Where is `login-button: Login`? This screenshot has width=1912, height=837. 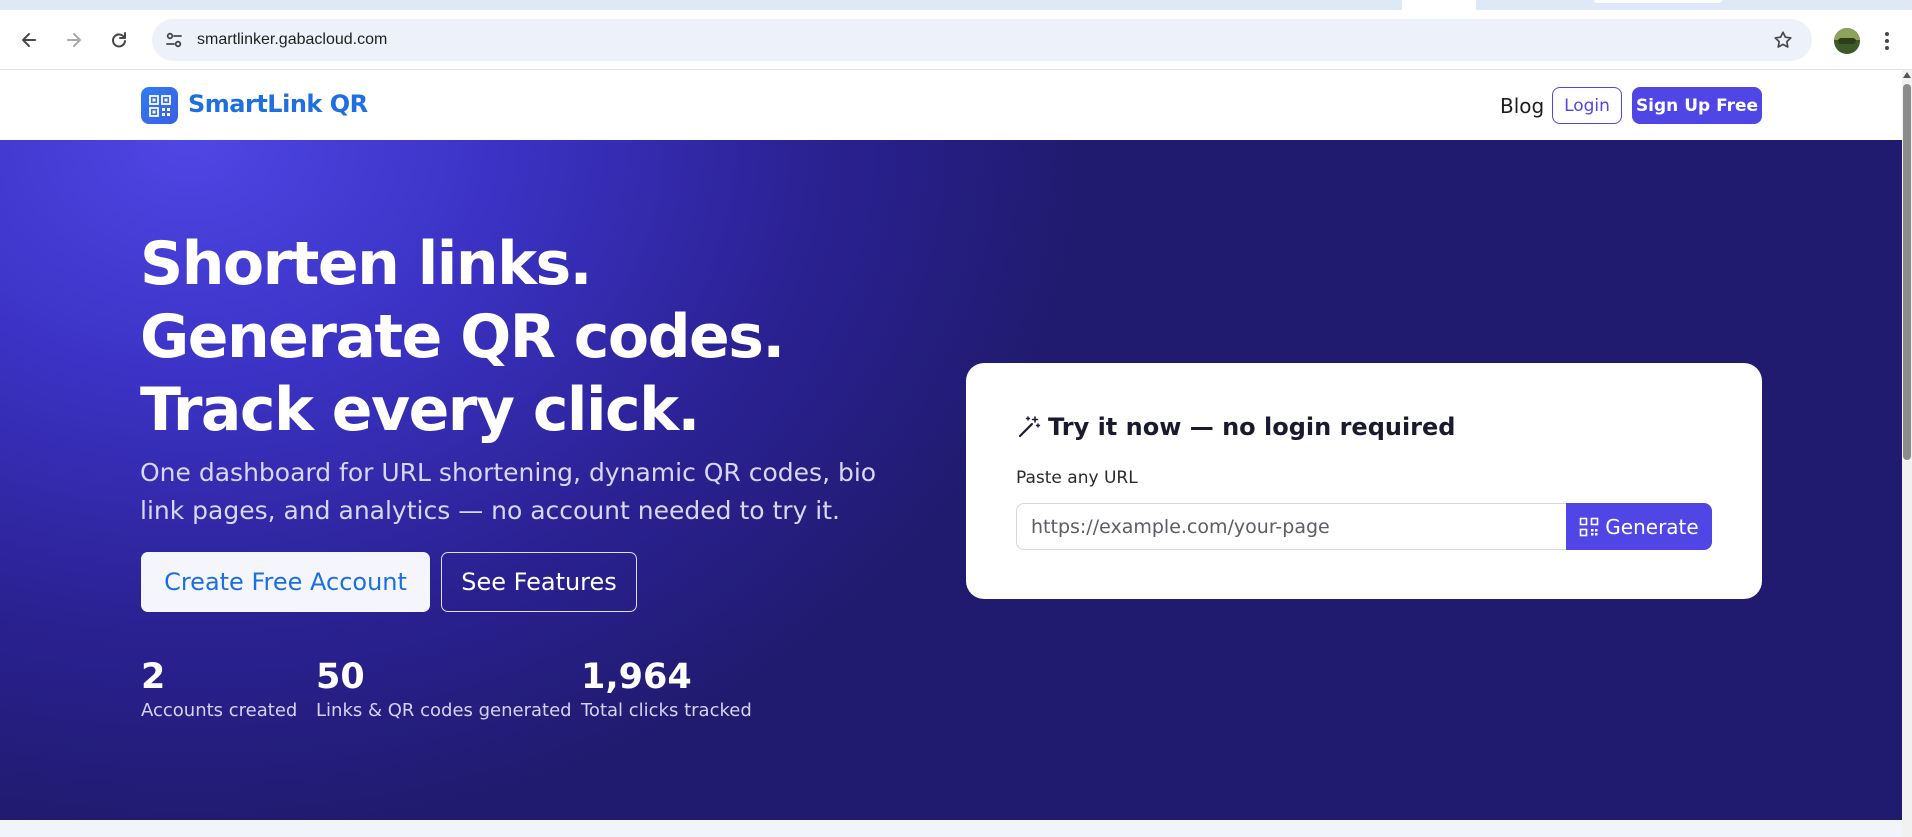
login-button: Login is located at coordinates (1587, 105).